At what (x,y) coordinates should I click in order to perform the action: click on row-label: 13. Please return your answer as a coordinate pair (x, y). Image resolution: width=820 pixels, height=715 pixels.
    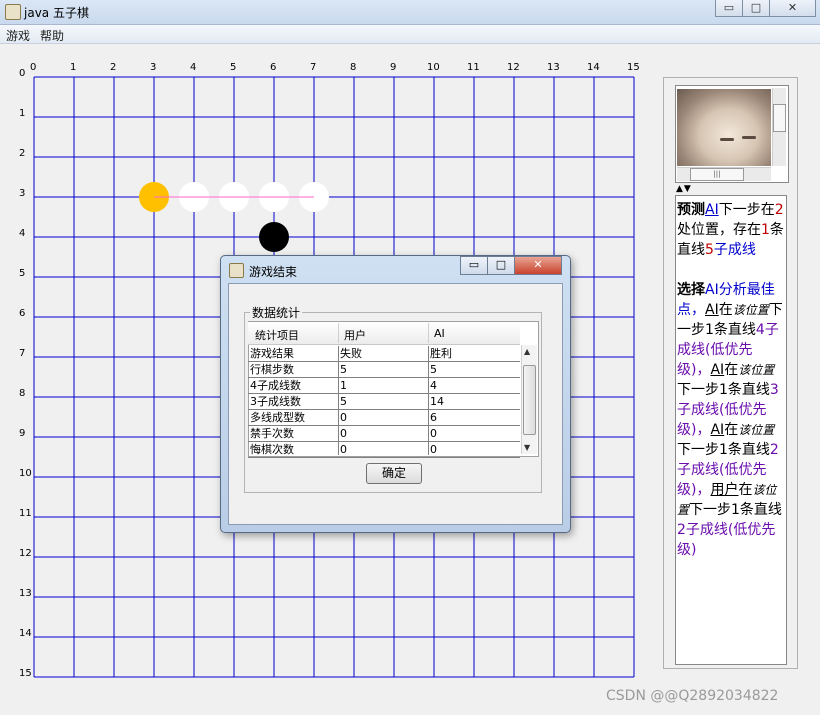
    Looking at the image, I should click on (25, 593).